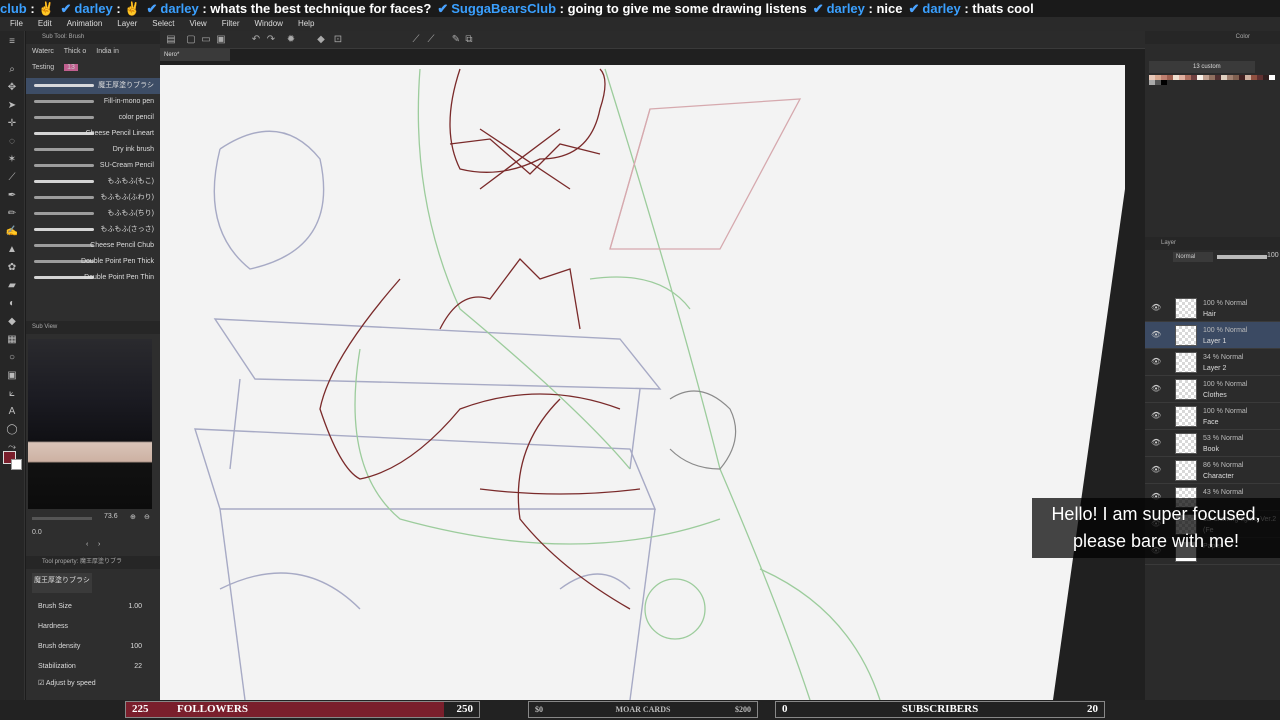 The image size is (1280, 720). What do you see at coordinates (45, 23) in the screenshot?
I see `menu-item-edit: Edit` at bounding box center [45, 23].